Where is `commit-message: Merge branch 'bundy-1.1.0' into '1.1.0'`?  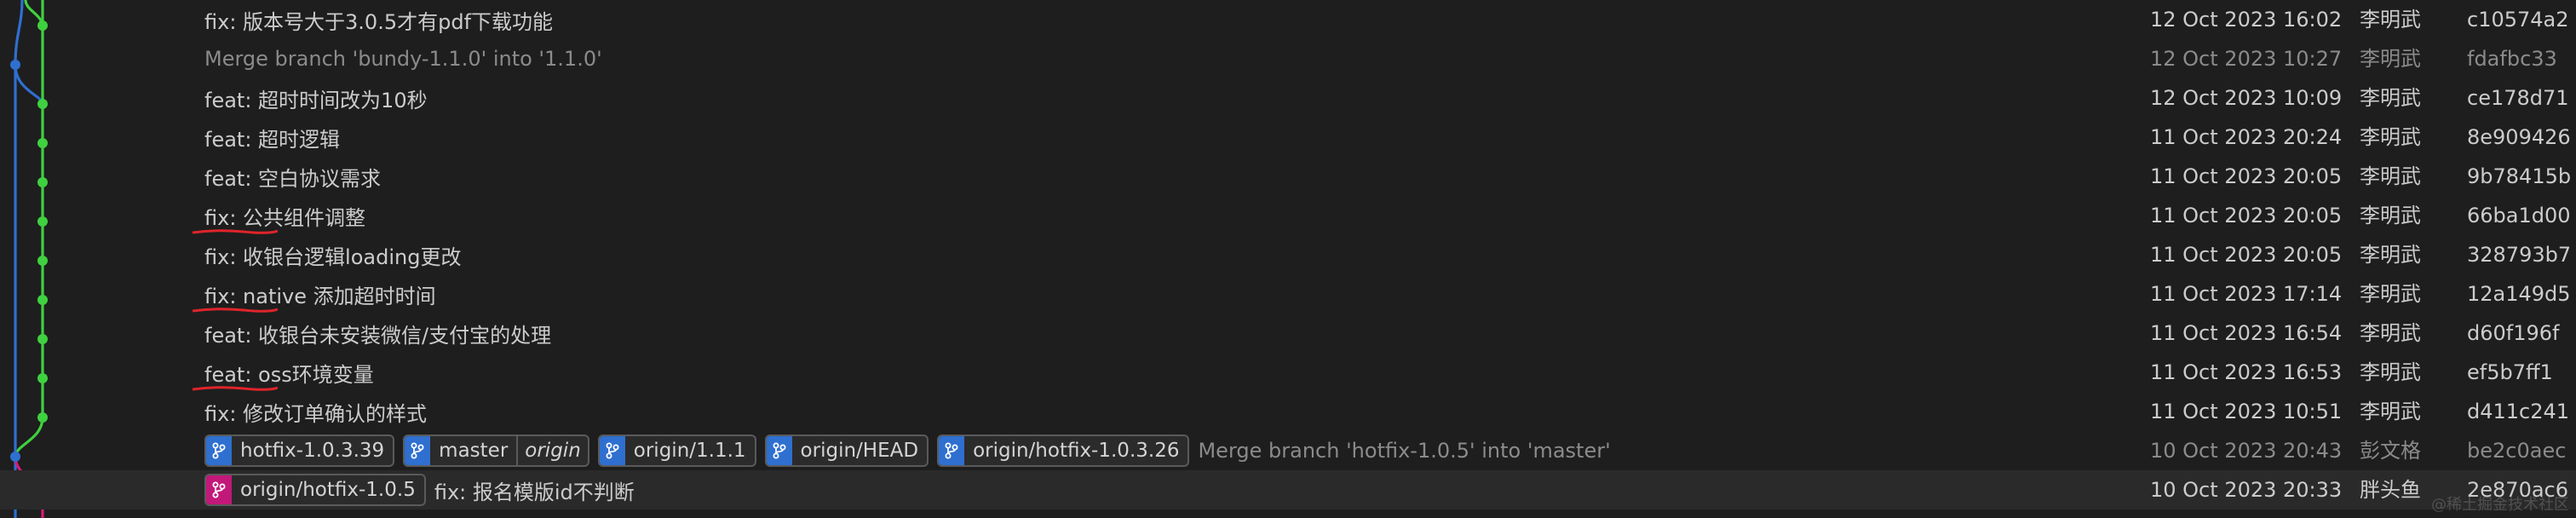 commit-message: Merge branch 'bundy-1.1.0' into '1.1.0' is located at coordinates (403, 59).